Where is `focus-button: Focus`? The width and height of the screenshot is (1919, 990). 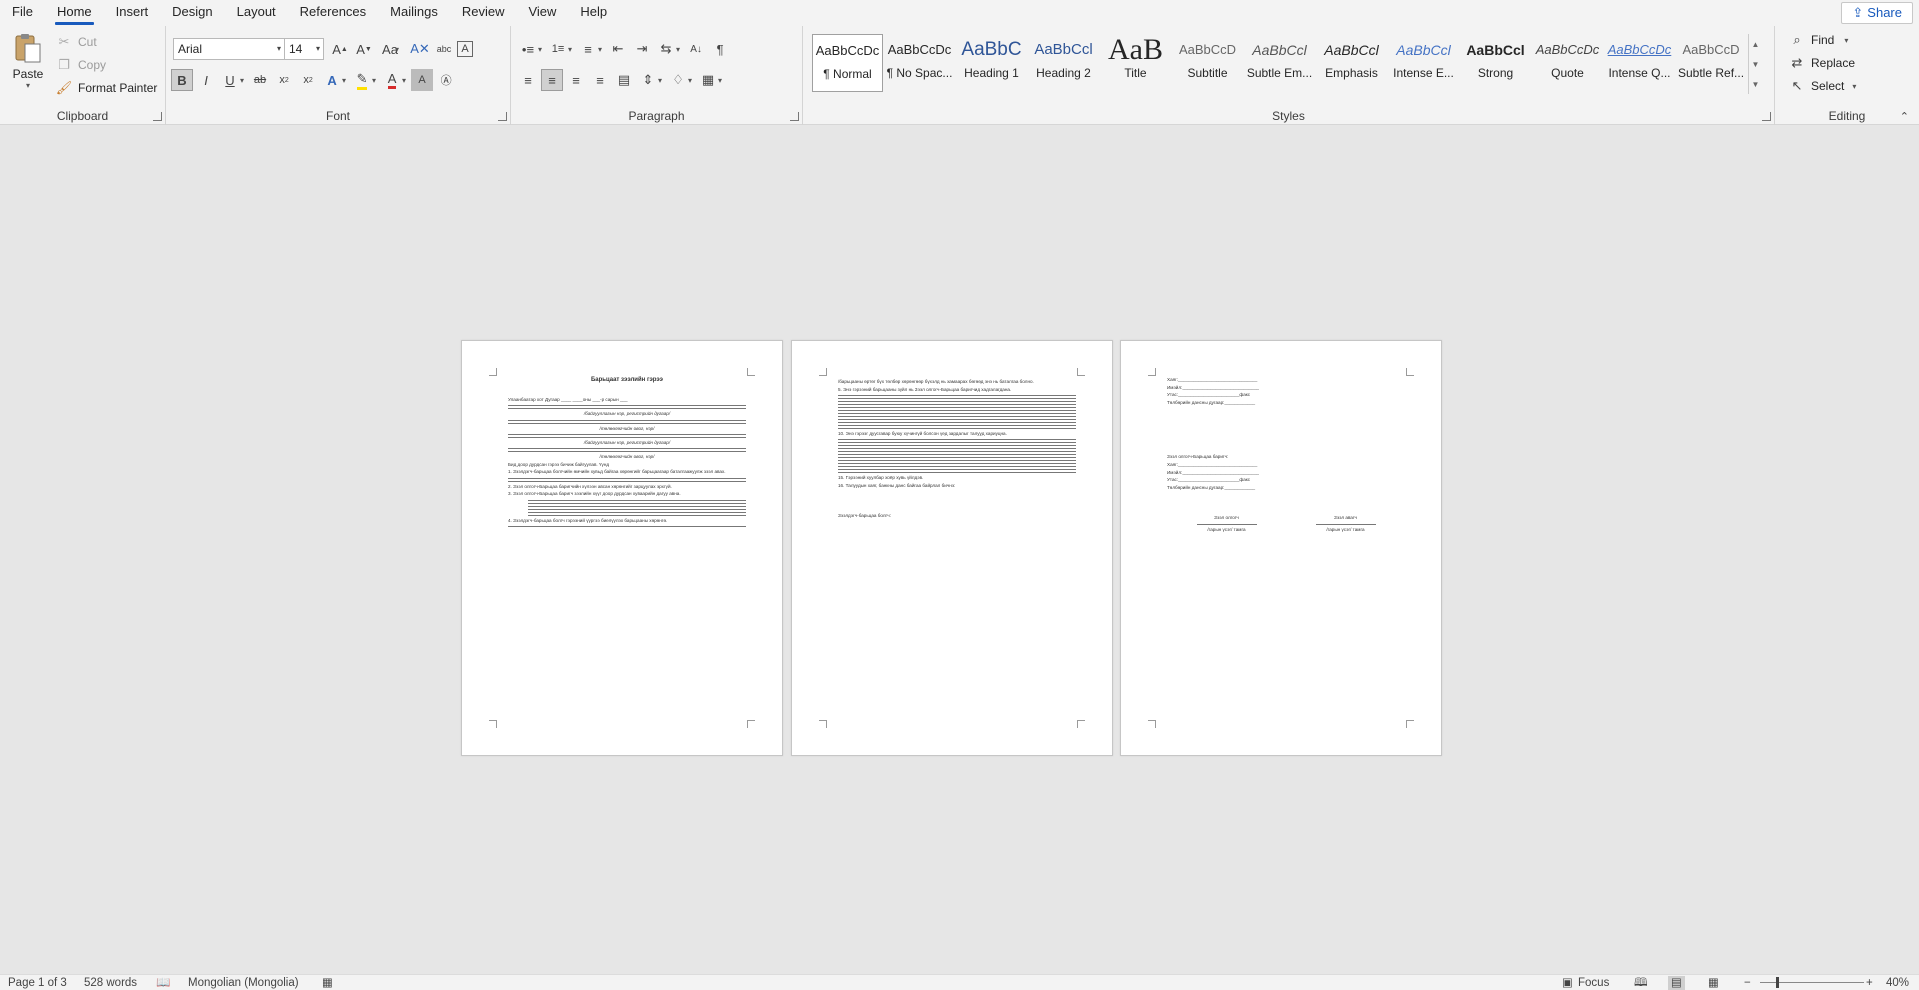
focus-button: Focus is located at coordinates (1593, 983).